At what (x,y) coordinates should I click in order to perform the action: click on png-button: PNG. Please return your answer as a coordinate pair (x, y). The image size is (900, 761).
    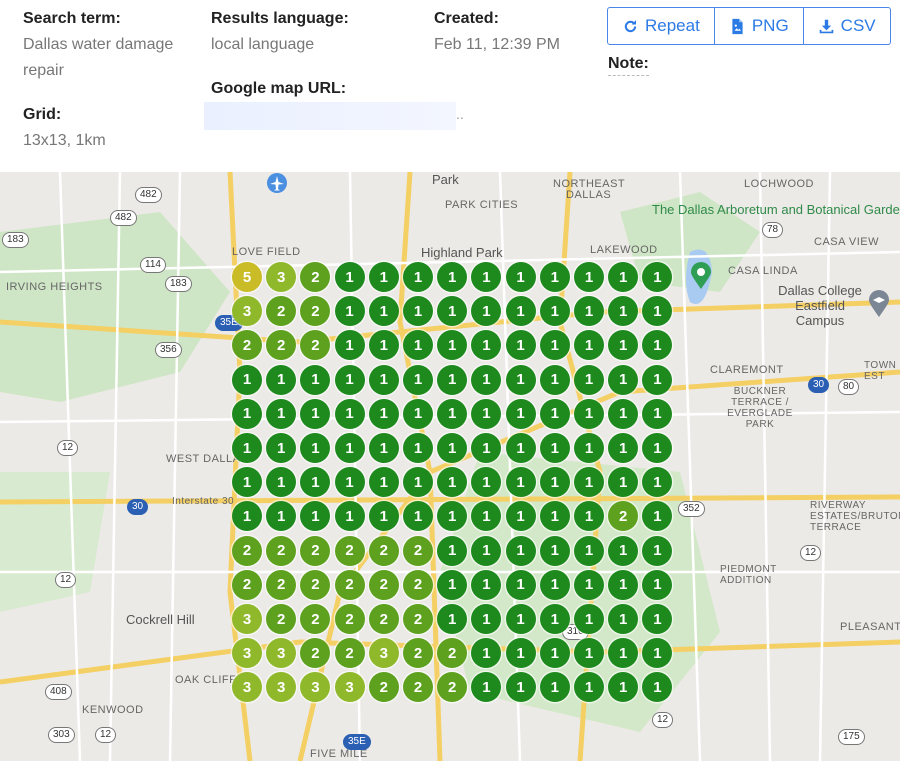
    Looking at the image, I should click on (759, 26).